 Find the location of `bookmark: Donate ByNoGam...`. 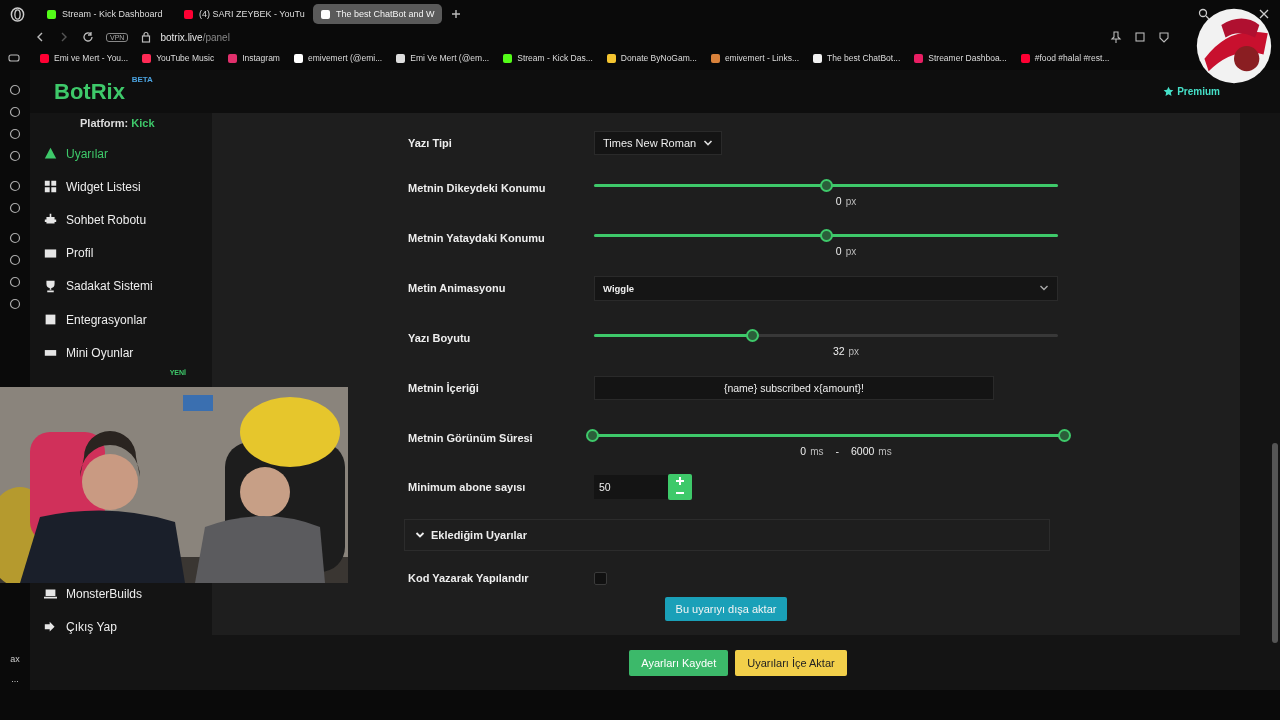

bookmark: Donate ByNoGam... is located at coordinates (651, 58).